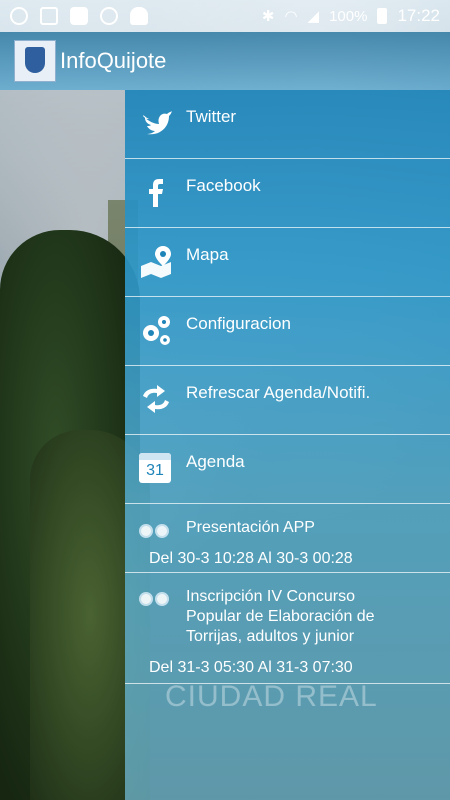 The image size is (450, 800). I want to click on menu-label-facebook: Facebook, so click(223, 185).